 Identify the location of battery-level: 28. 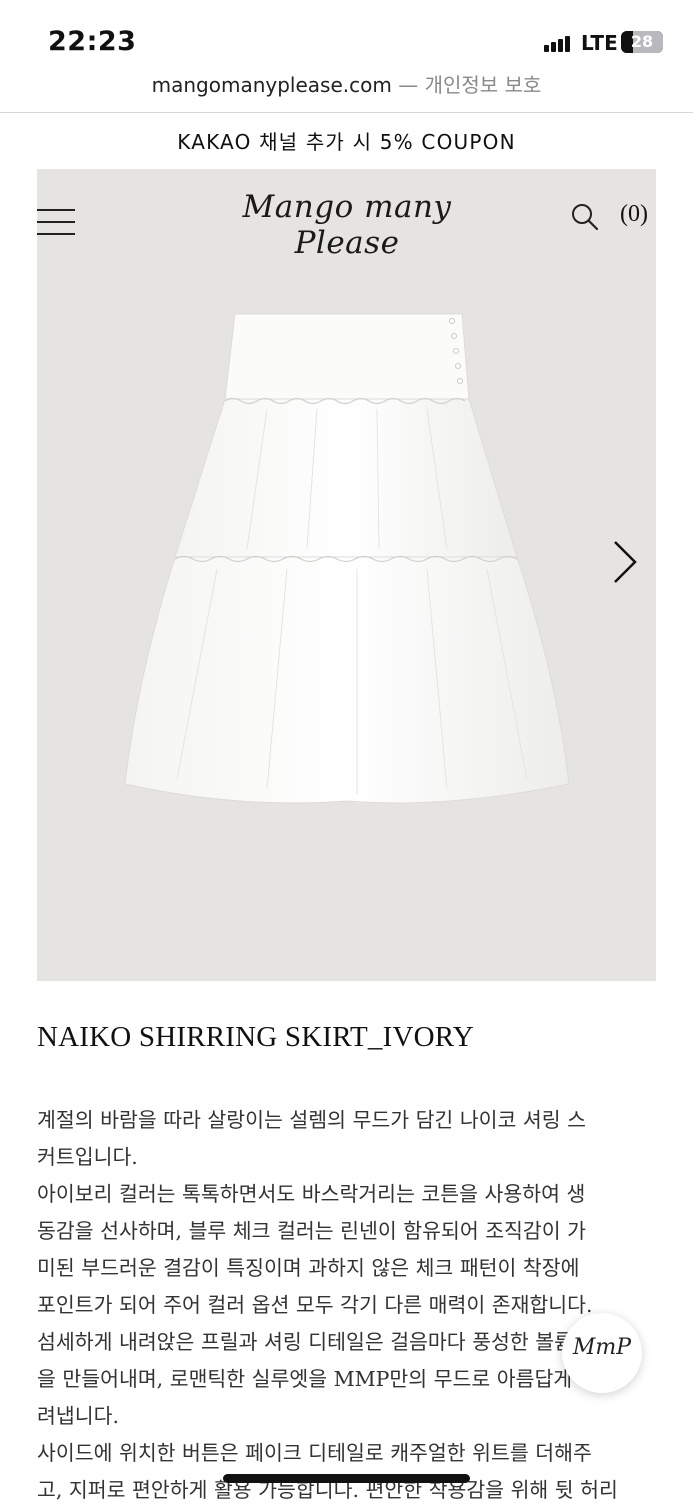
(642, 41).